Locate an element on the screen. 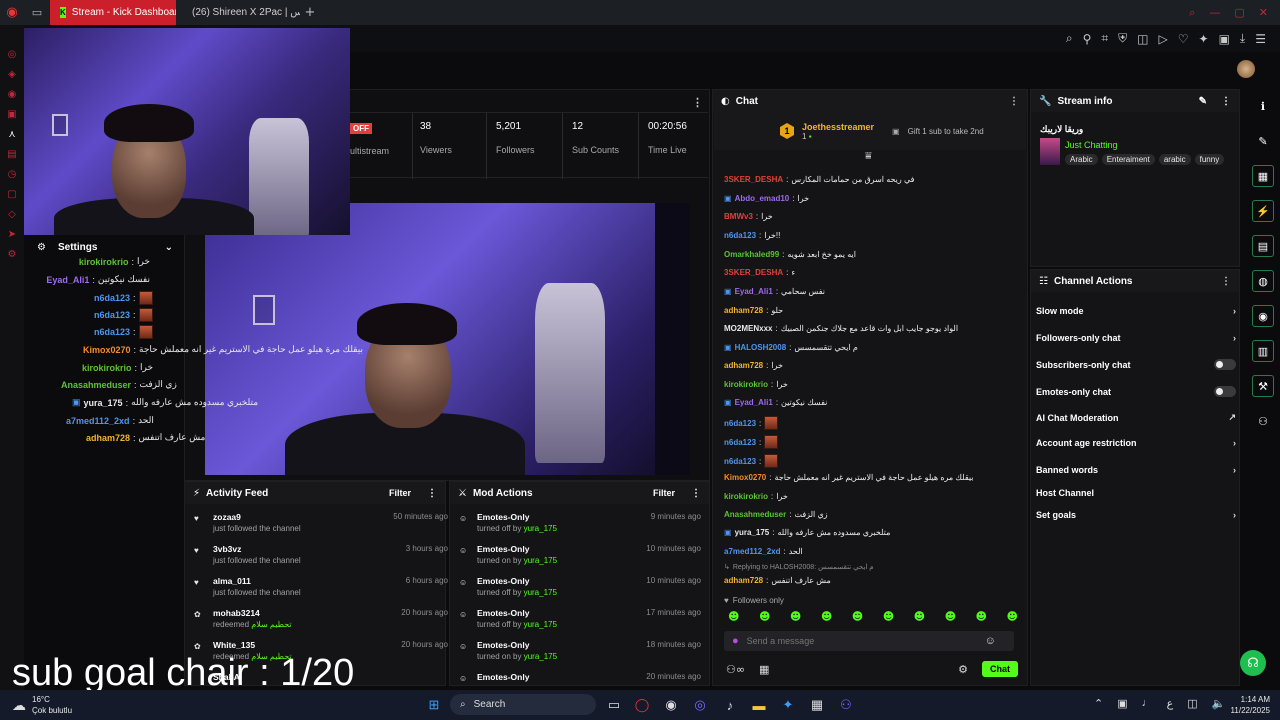 This screenshot has height=720, width=1280. action-set-goals: Set goals › is located at coordinates (1136, 515).